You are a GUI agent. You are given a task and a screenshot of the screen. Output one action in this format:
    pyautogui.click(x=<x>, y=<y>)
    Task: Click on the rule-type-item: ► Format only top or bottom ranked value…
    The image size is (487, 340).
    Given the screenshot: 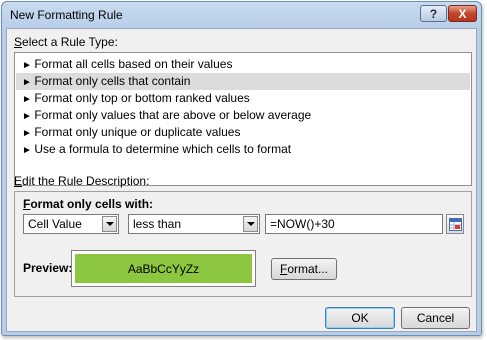 What is the action you would take?
    pyautogui.click(x=243, y=98)
    